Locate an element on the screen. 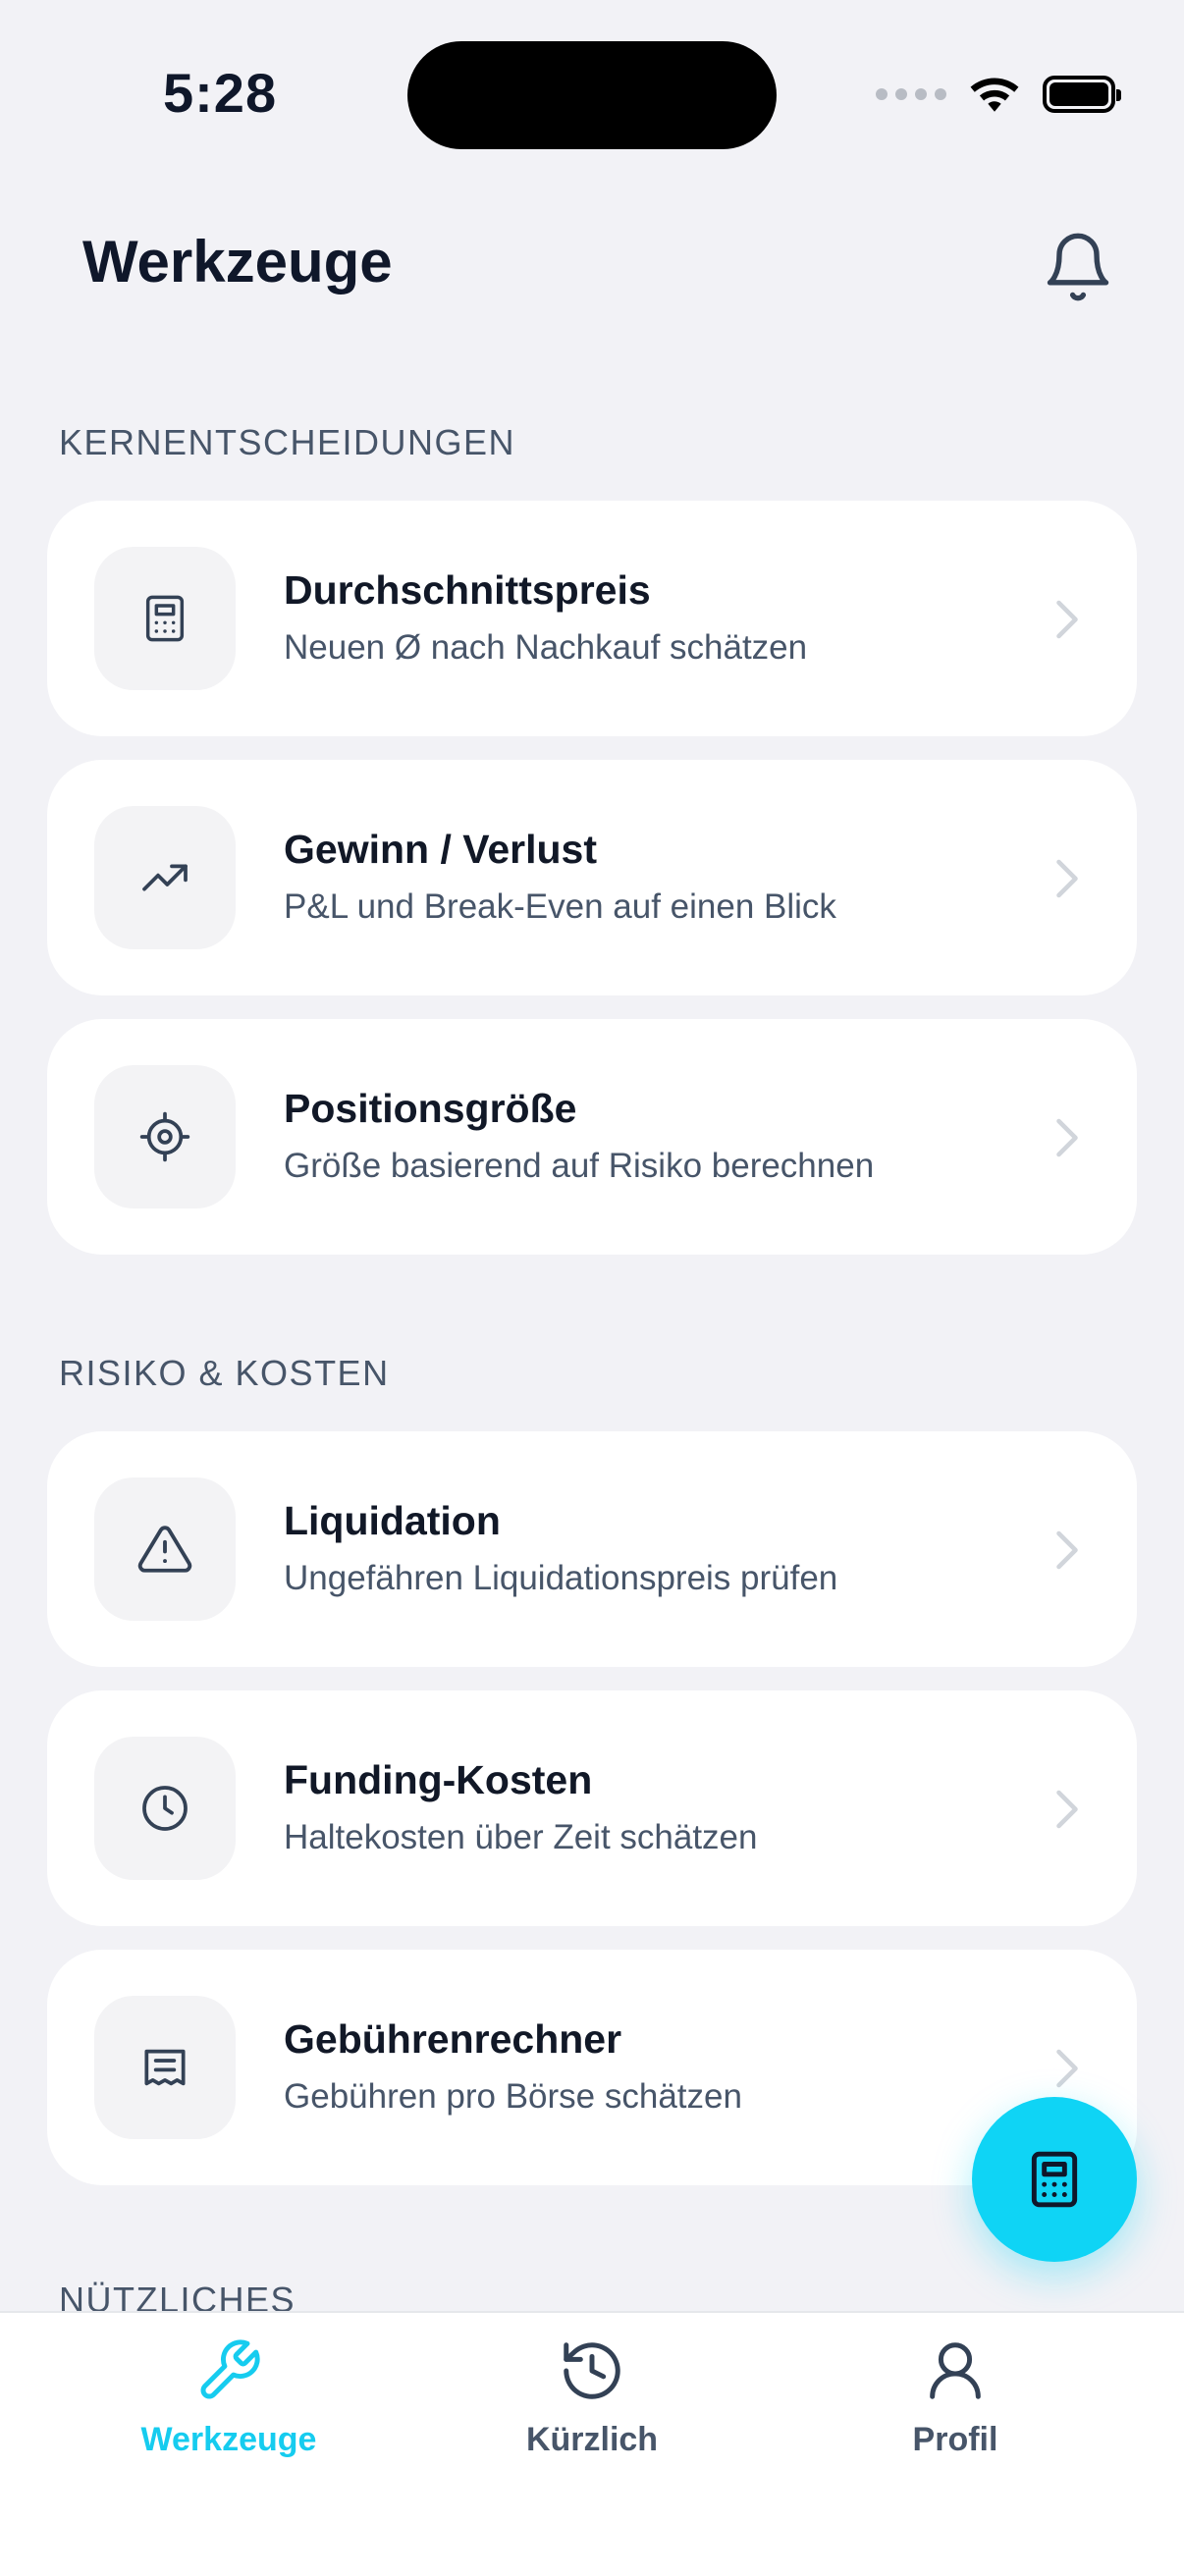 The image size is (1184, 2576). tab-profil: Profil is located at coordinates (955, 2397).